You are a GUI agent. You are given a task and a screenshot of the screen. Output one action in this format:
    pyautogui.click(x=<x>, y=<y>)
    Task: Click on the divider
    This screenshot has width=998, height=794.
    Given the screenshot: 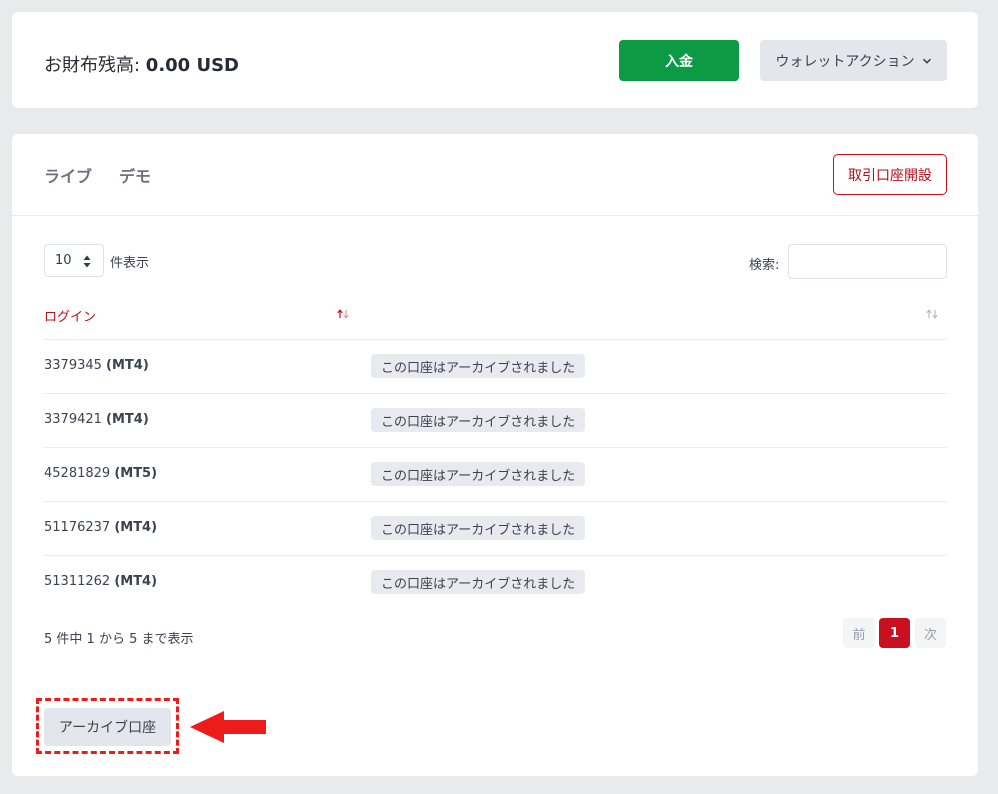 What is the action you would take?
    pyautogui.click(x=495, y=215)
    